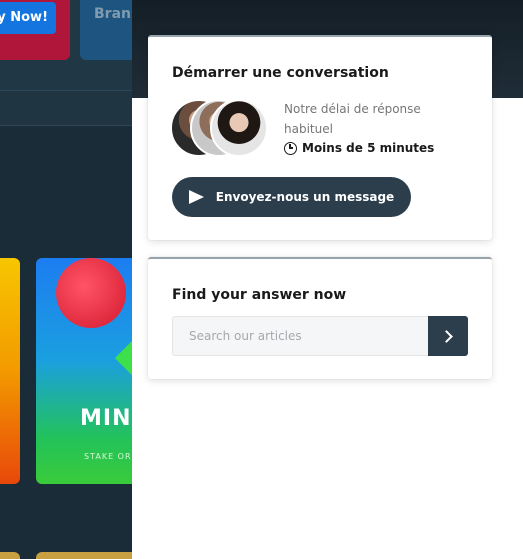 The height and width of the screenshot is (559, 523). What do you see at coordinates (70, 108) in the screenshot?
I see `background-nav-bar` at bounding box center [70, 108].